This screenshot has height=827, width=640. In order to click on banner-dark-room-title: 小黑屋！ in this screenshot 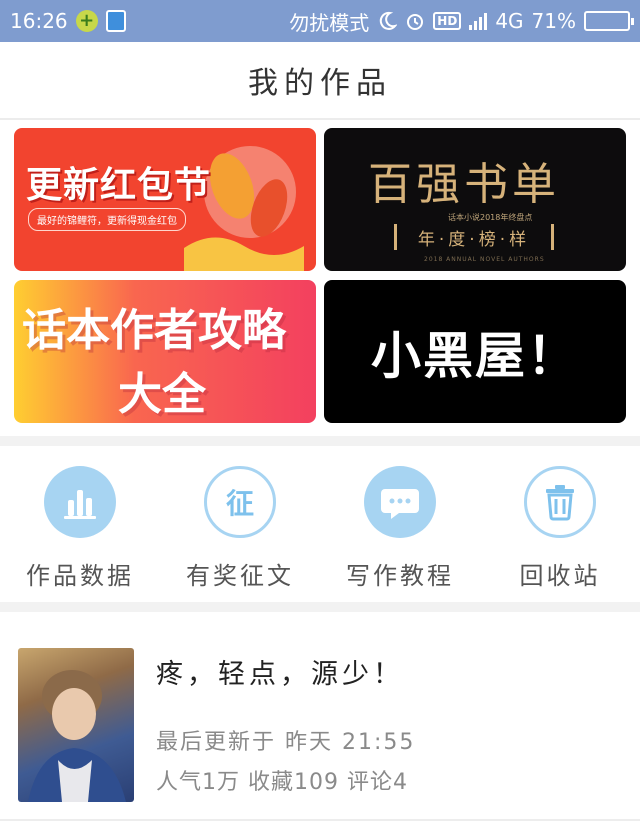, I will do `click(475, 355)`.